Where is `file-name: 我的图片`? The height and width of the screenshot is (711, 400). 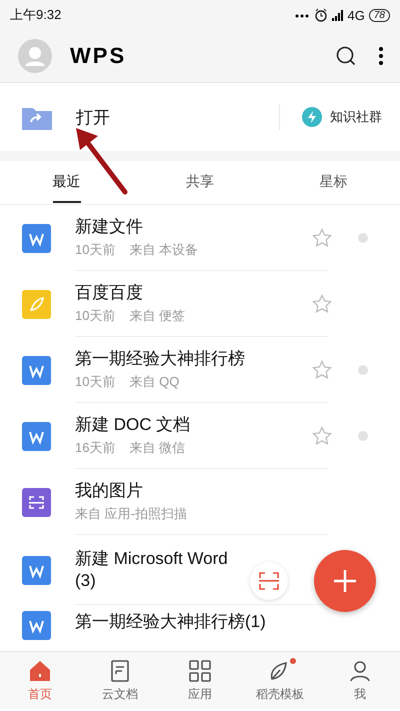 file-name: 我的图片 is located at coordinates (193, 491).